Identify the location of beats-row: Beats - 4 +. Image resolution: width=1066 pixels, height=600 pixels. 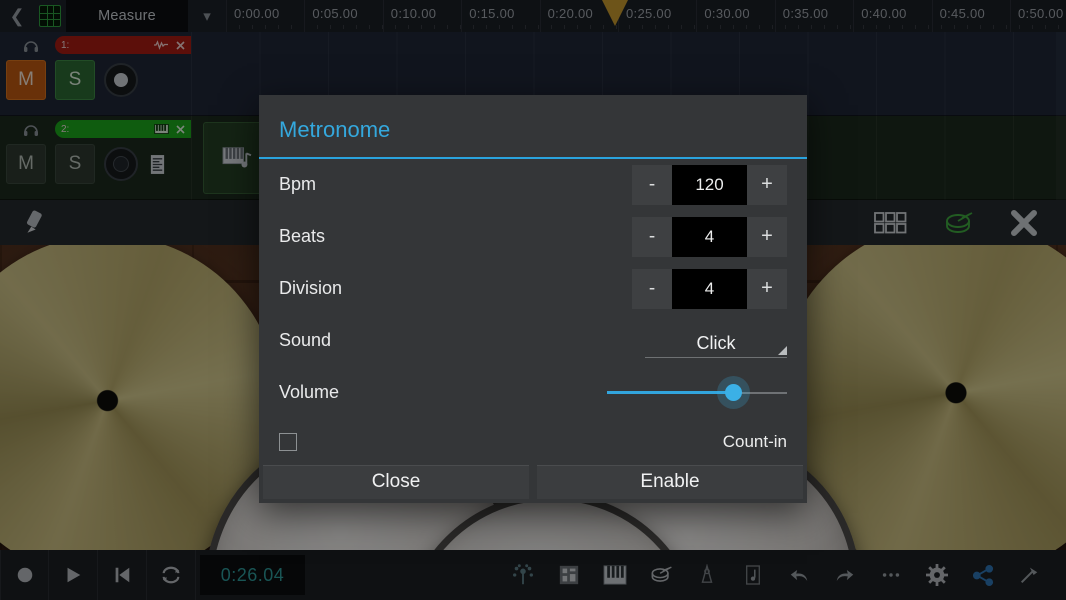
(533, 237).